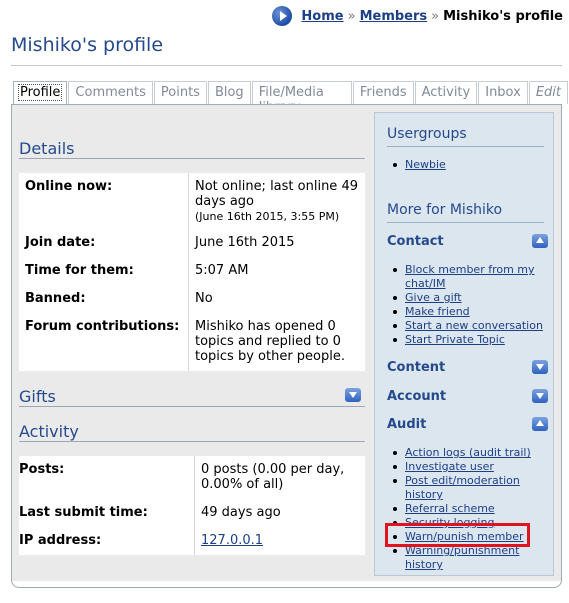 Image resolution: width=569 pixels, height=603 pixels. Describe the element at coordinates (503, 16) in the screenshot. I see `breadcrumb-current: Mishiko's profile` at that location.